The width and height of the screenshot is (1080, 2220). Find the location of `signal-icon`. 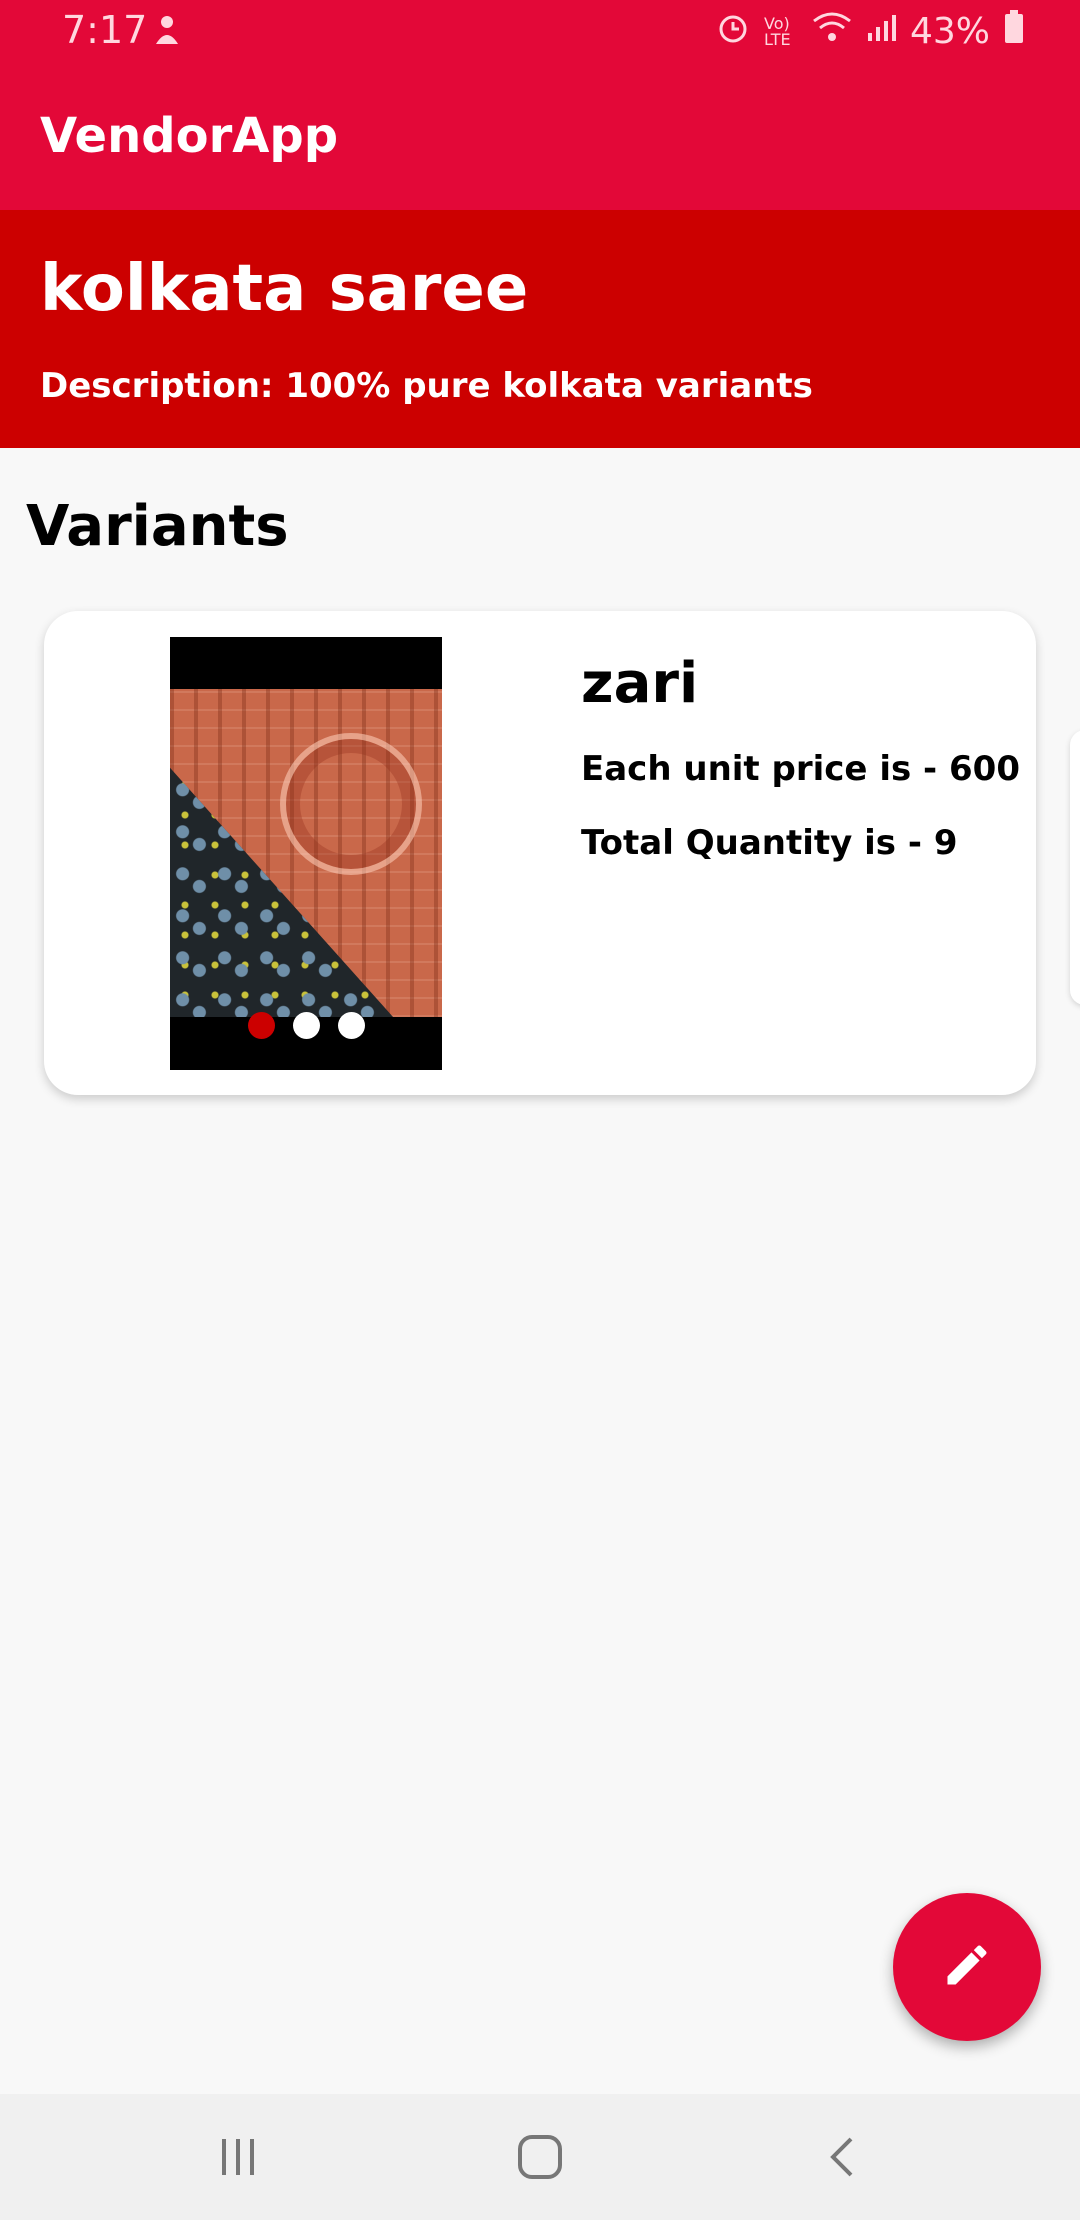

signal-icon is located at coordinates (881, 31).